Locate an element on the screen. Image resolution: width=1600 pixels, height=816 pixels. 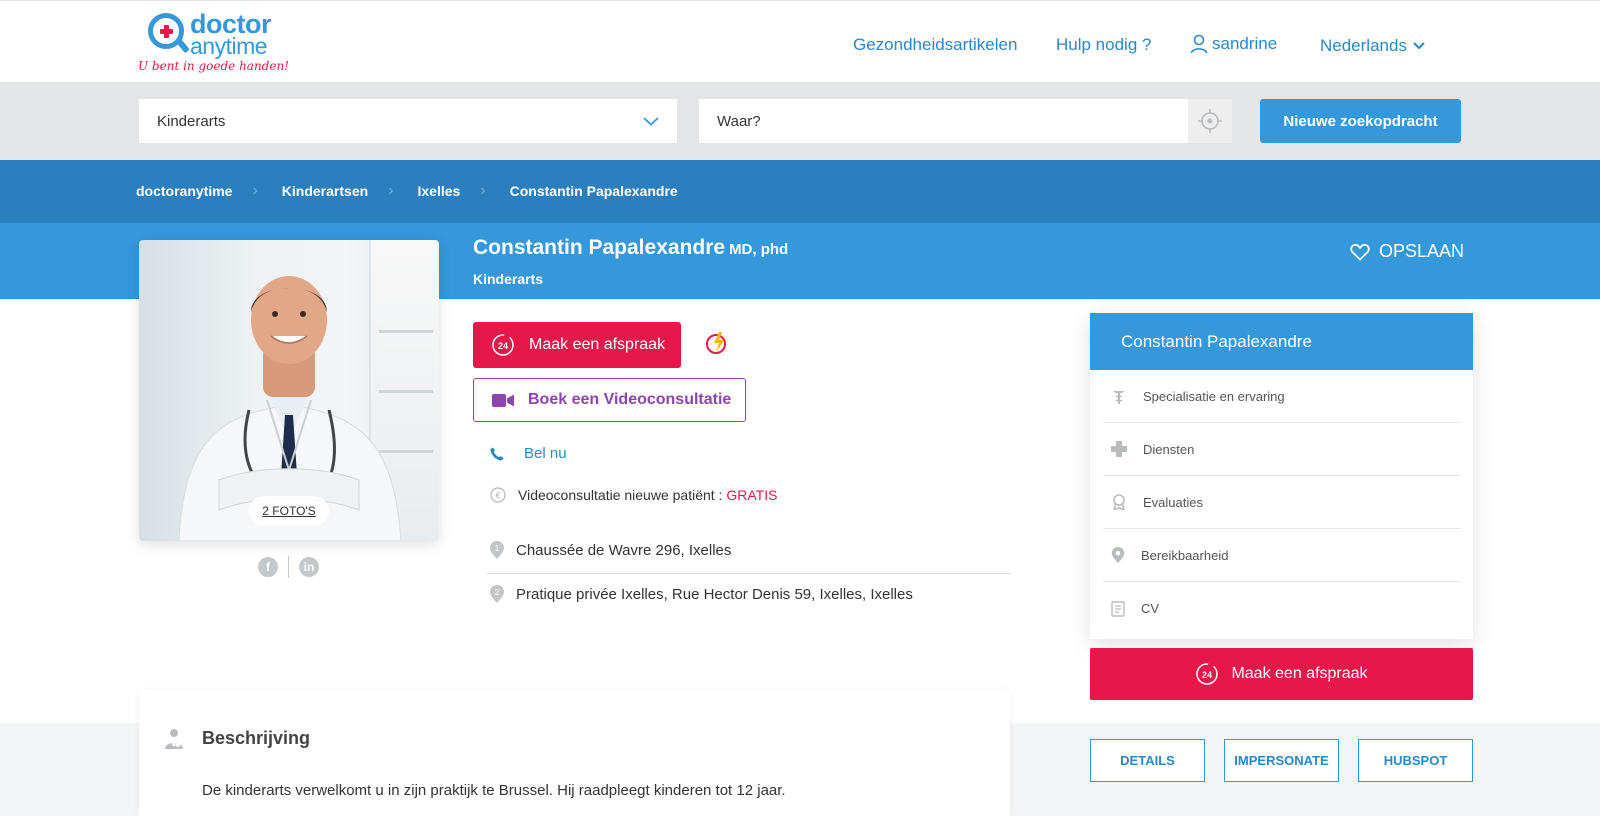
crosshair-icon is located at coordinates (1210, 121).